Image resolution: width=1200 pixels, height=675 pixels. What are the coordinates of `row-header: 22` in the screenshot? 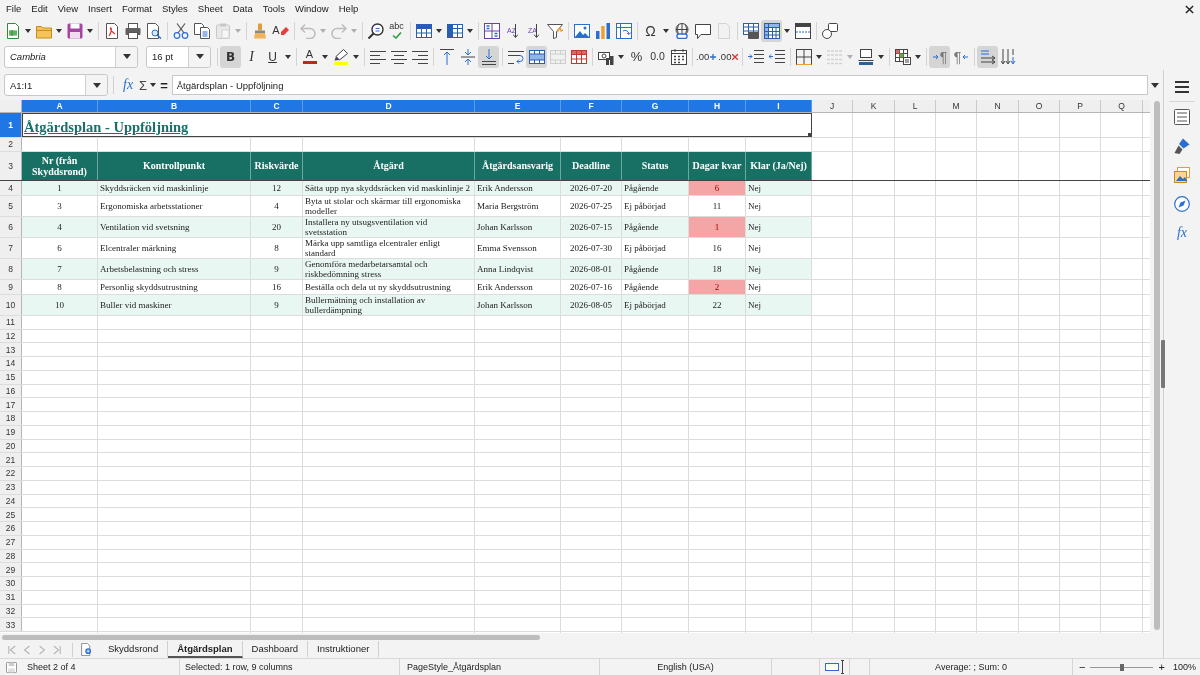 It's located at (11, 473).